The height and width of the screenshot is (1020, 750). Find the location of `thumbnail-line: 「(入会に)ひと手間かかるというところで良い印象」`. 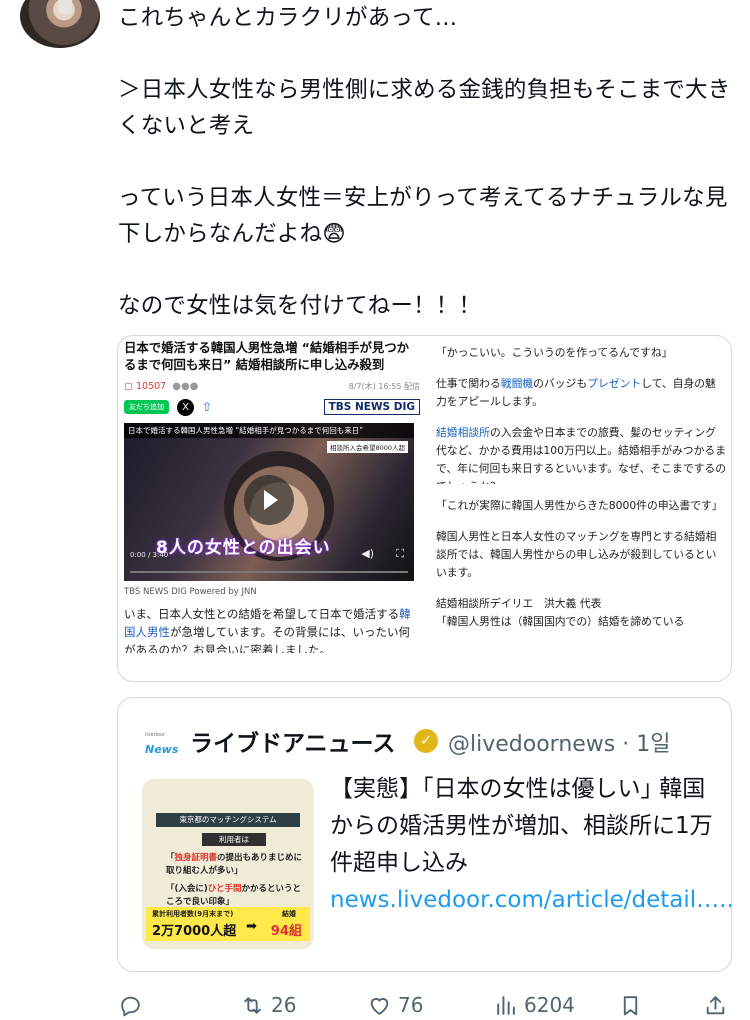

thumbnail-line: 「(入会に)ひと手間かかるというところで良い印象」 is located at coordinates (236, 896).